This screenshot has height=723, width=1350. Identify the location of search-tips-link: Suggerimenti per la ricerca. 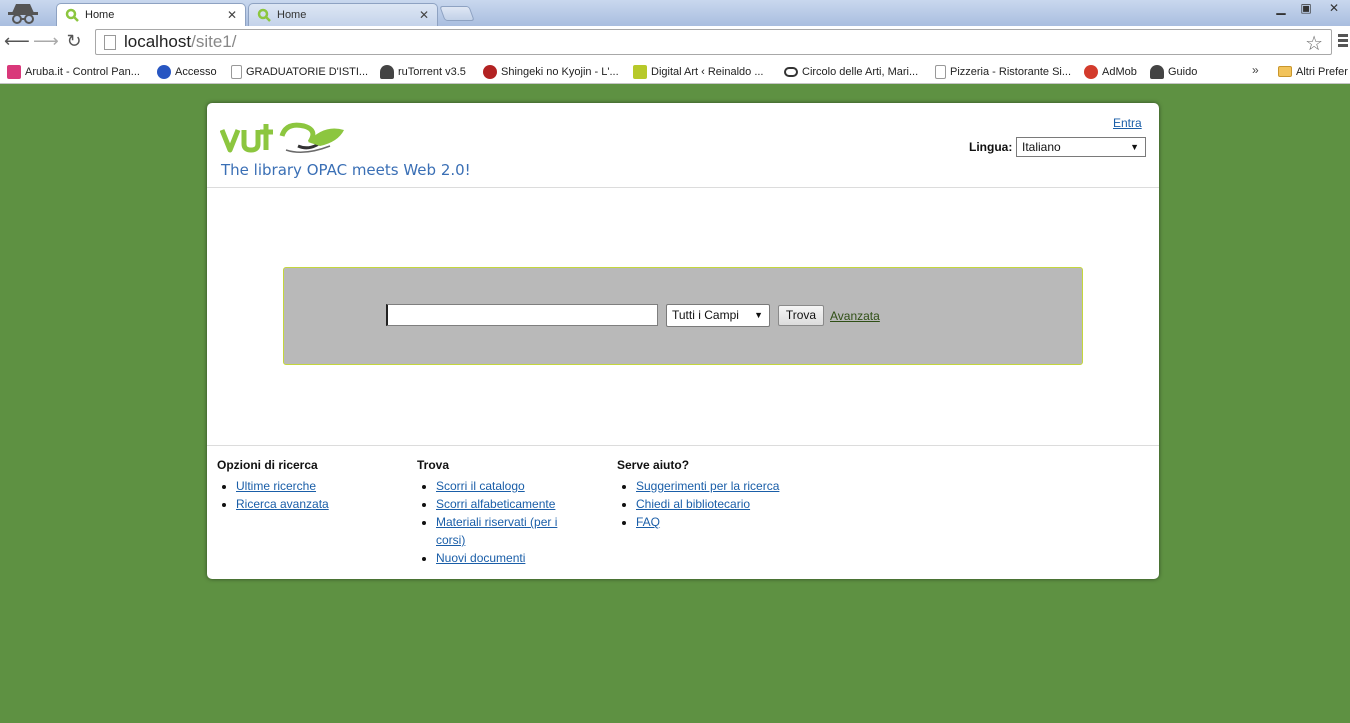
(707, 486).